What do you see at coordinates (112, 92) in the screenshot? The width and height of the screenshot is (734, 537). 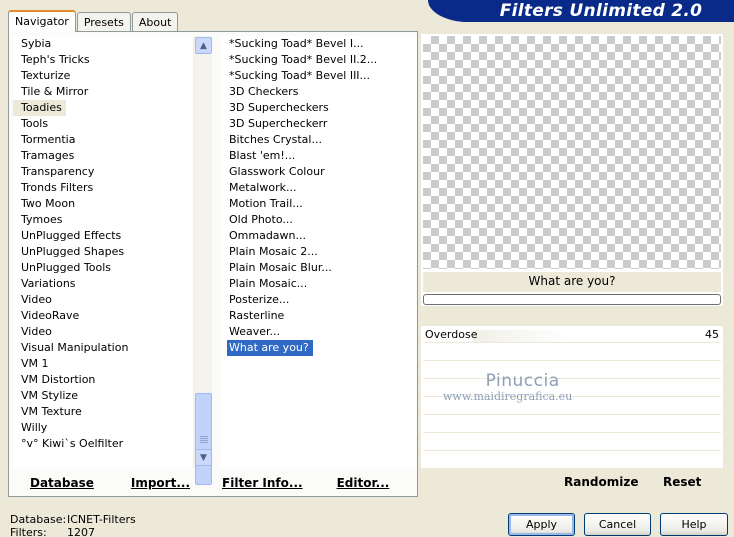 I see `category-item: Tile & Mirror` at bounding box center [112, 92].